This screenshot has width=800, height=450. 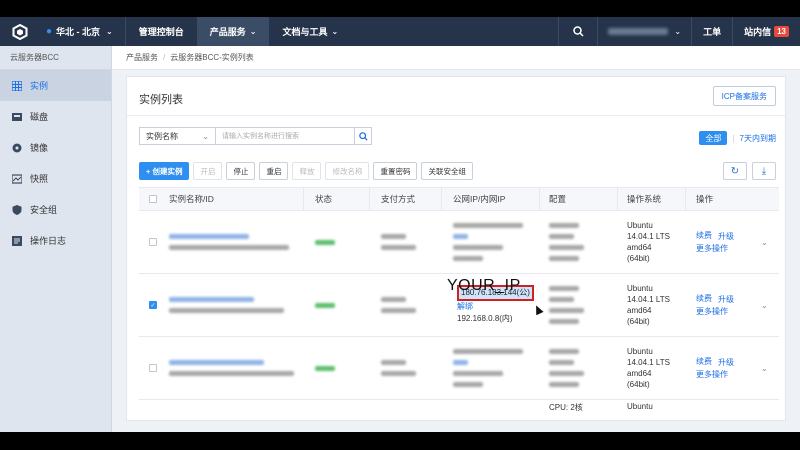 What do you see at coordinates (17, 85) in the screenshot?
I see `grid-icon` at bounding box center [17, 85].